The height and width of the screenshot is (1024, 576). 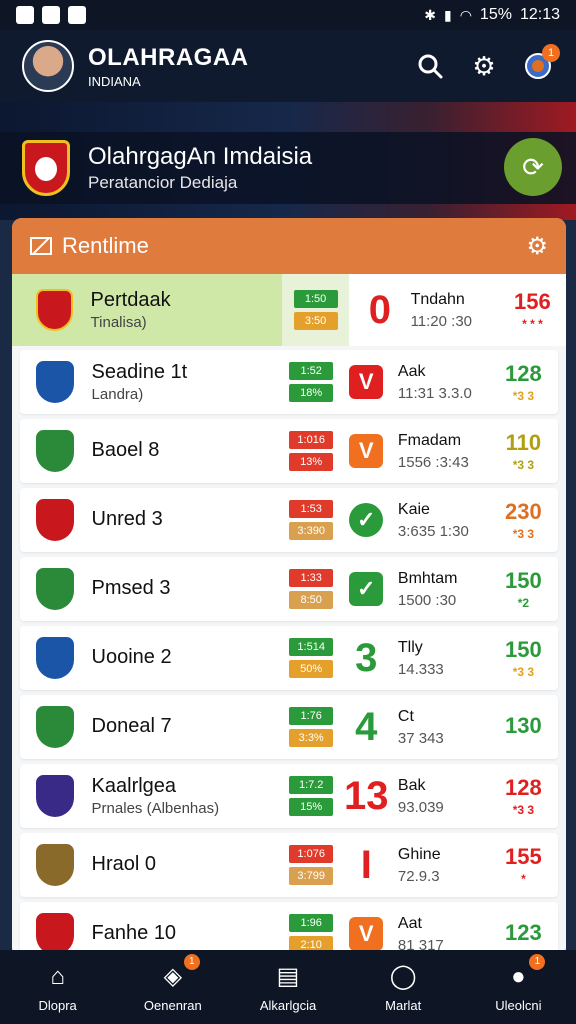 I want to click on indicator-number: 3, so click(x=366, y=657).